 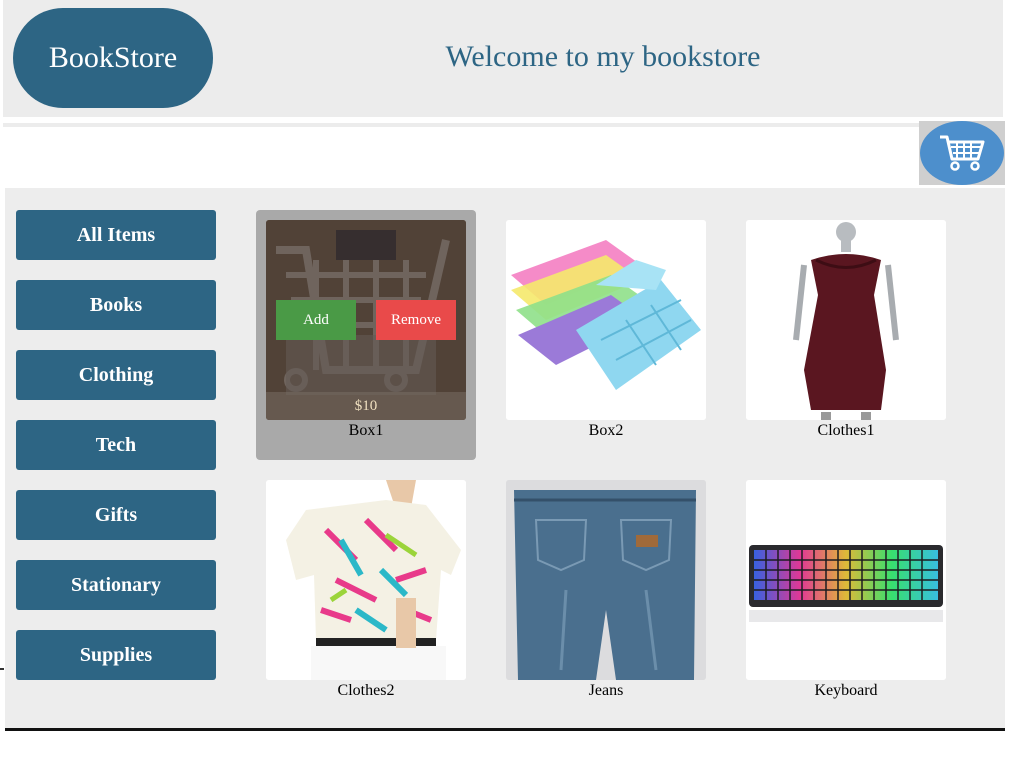 What do you see at coordinates (846, 690) in the screenshot?
I see `product-name: Keyboard` at bounding box center [846, 690].